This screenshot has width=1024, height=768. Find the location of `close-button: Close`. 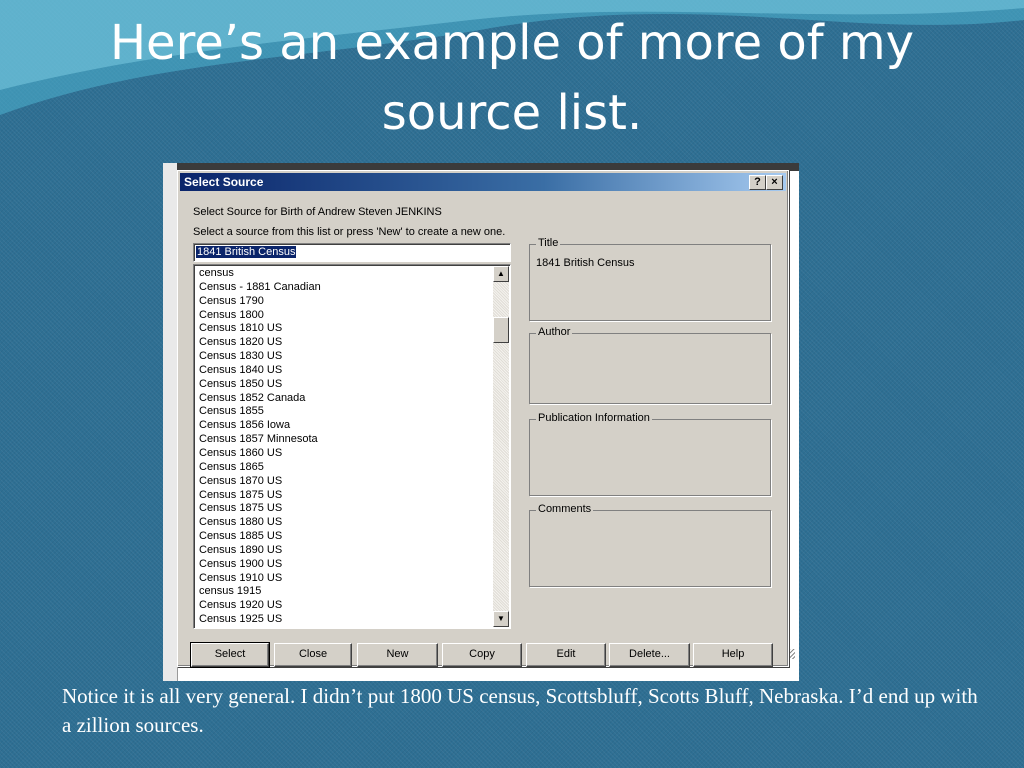

close-button: Close is located at coordinates (313, 655).